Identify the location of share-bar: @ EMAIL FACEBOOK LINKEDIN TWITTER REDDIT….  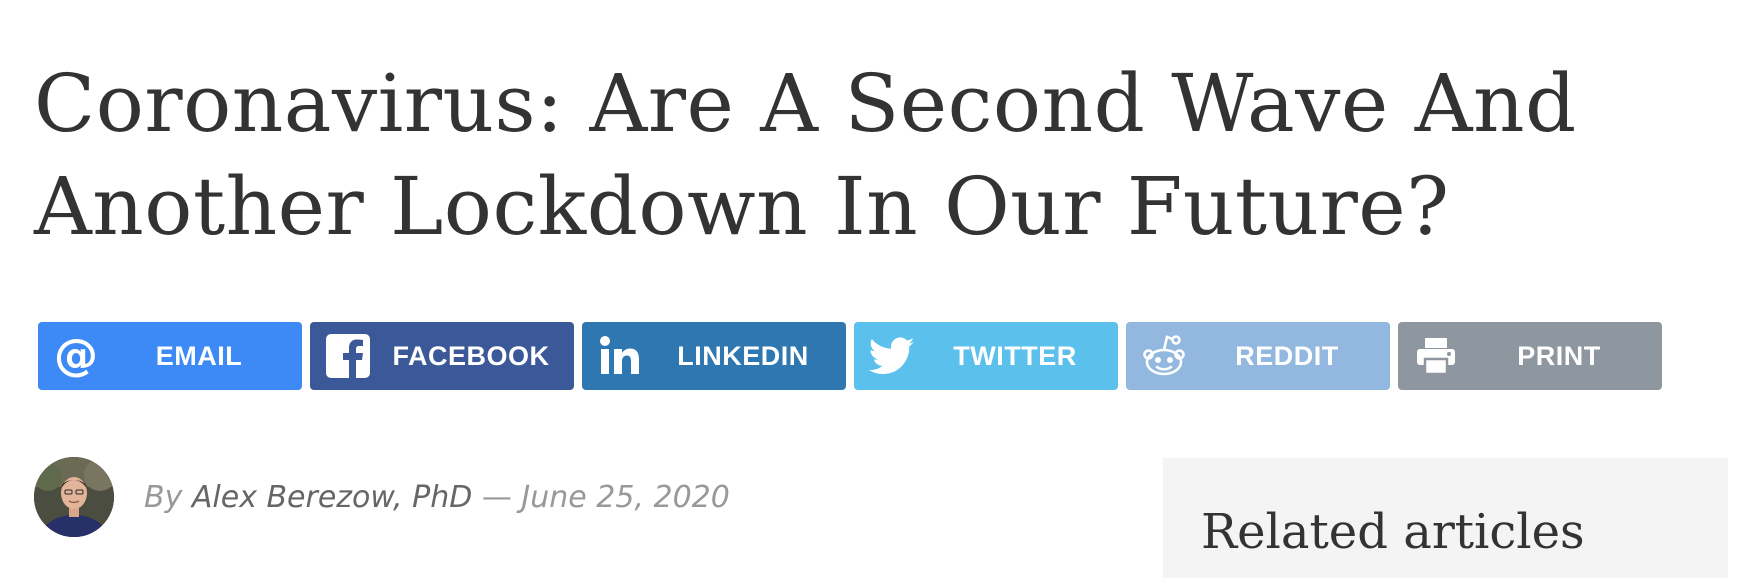
(850, 356).